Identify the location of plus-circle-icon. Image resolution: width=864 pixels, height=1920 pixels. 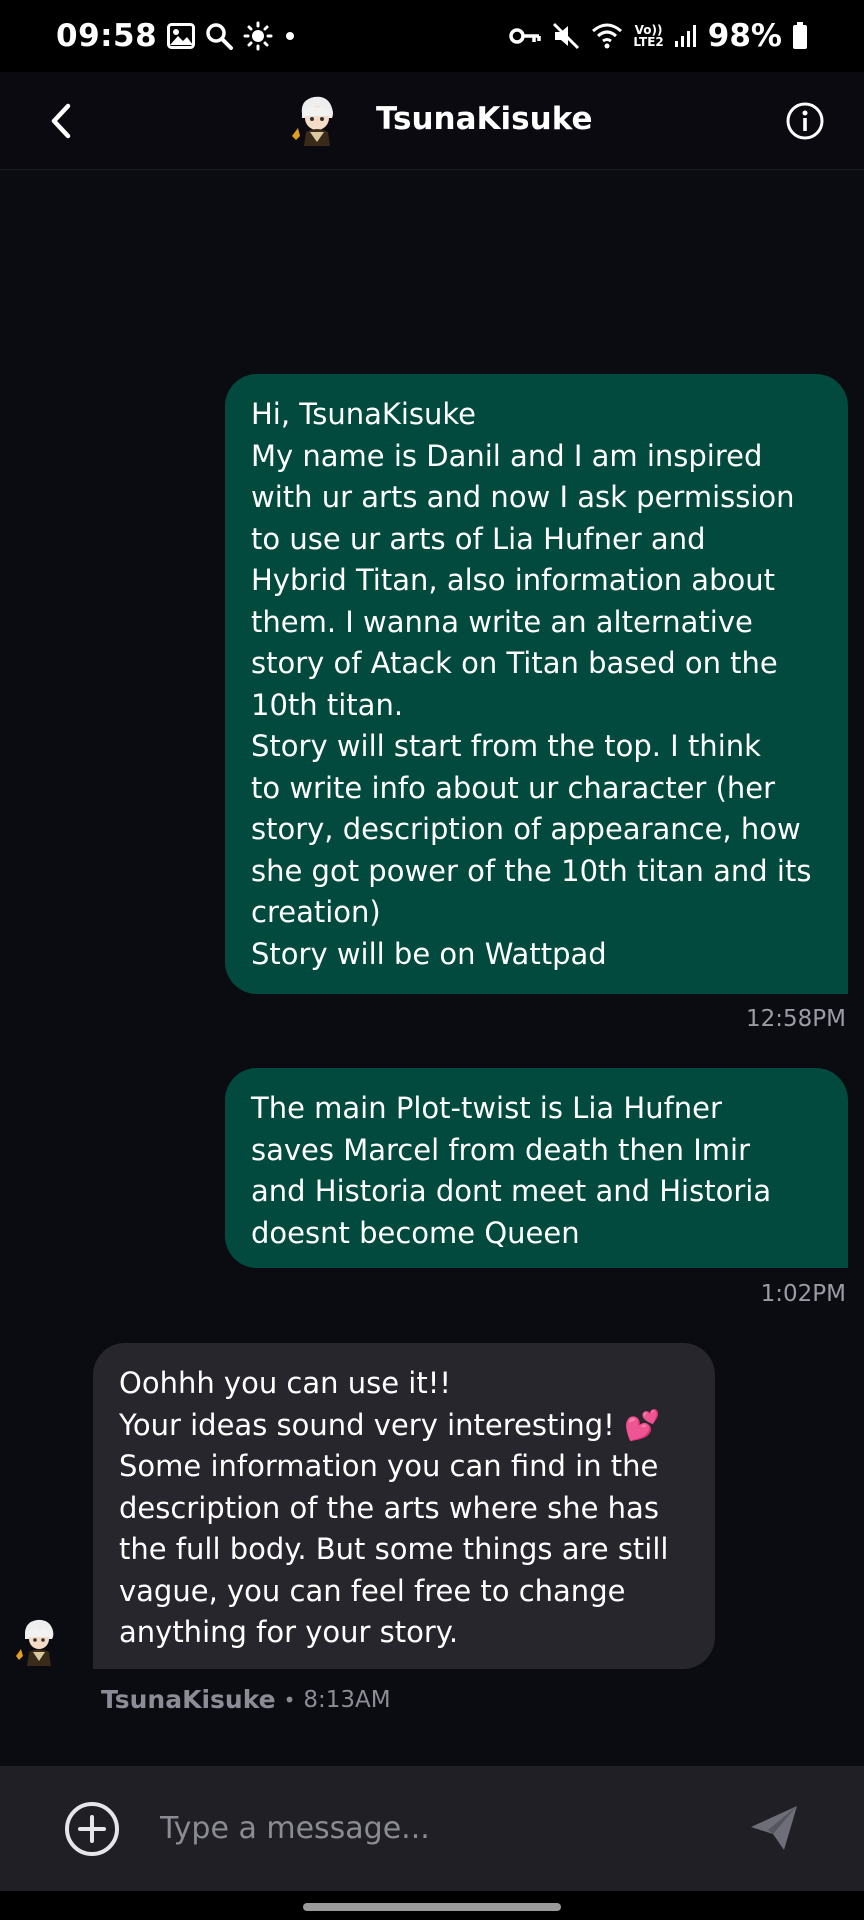
(92, 1829).